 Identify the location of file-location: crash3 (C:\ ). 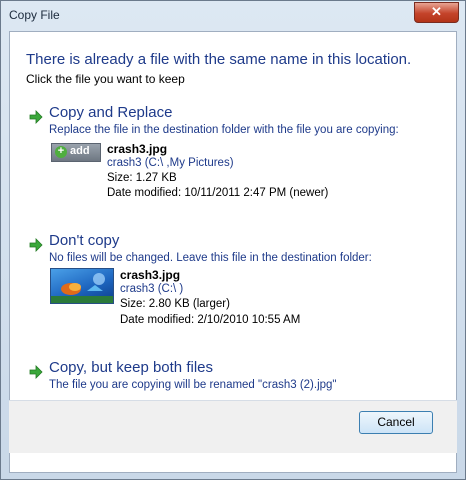
(152, 289).